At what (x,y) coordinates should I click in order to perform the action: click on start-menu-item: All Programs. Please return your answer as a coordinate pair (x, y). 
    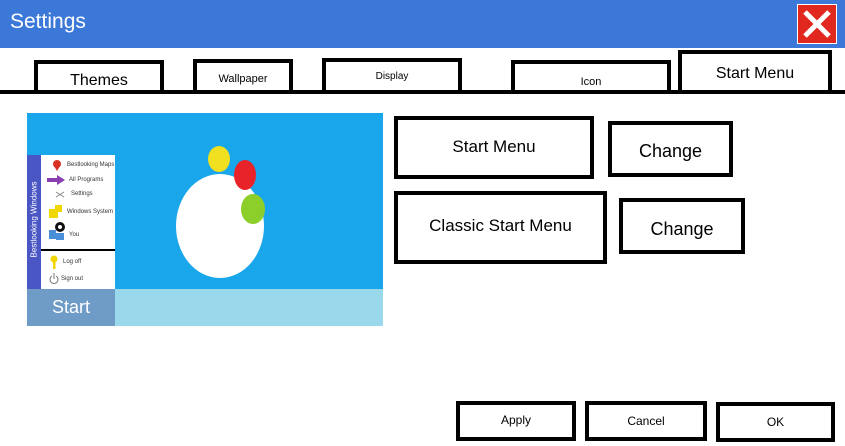
    Looking at the image, I should click on (86, 180).